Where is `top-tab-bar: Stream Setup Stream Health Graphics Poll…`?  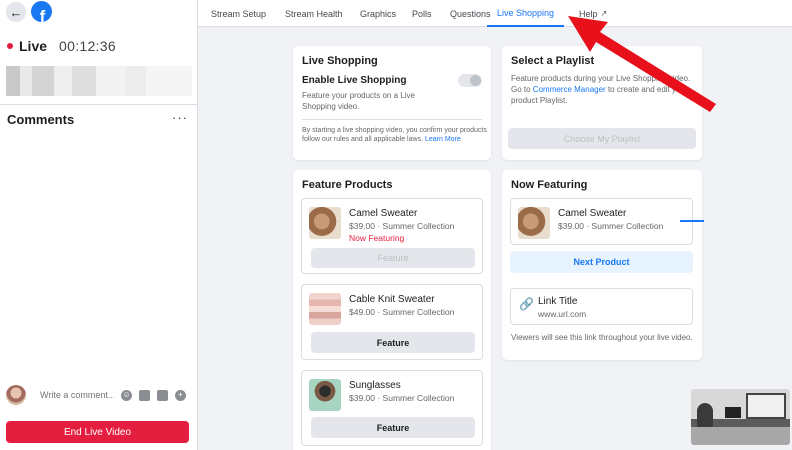 top-tab-bar: Stream Setup Stream Health Graphics Poll… is located at coordinates (495, 13).